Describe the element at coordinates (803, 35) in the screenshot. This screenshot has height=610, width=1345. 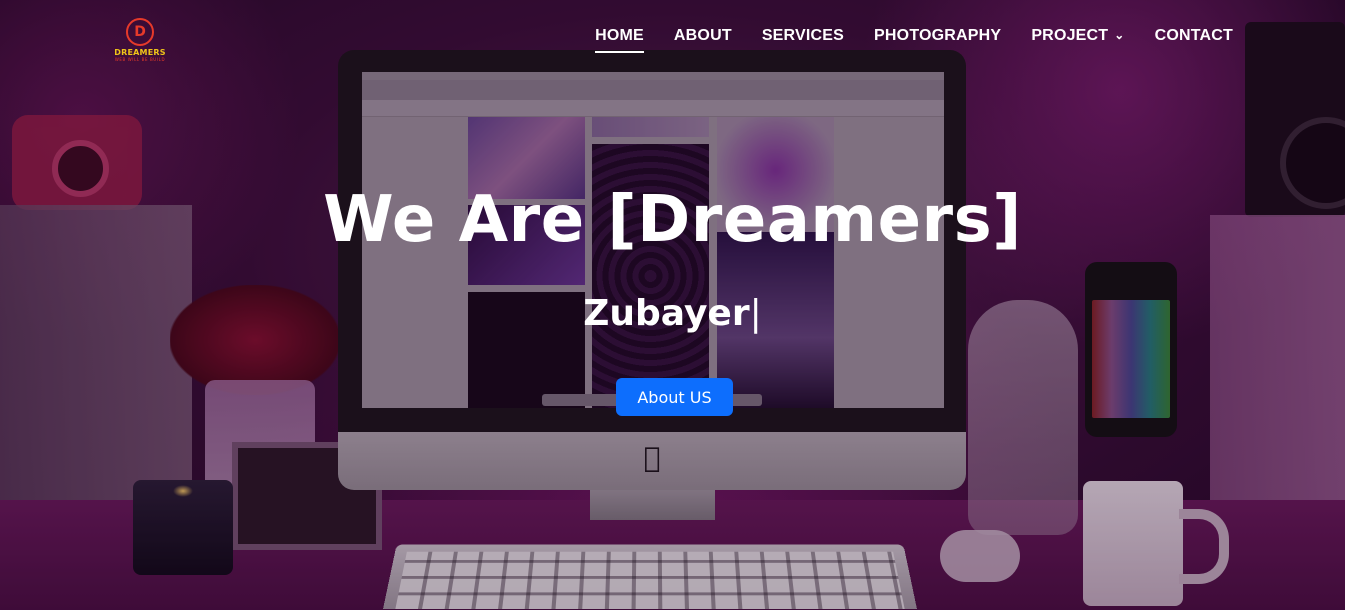
I see `nav-item-label: SERVICES` at that location.